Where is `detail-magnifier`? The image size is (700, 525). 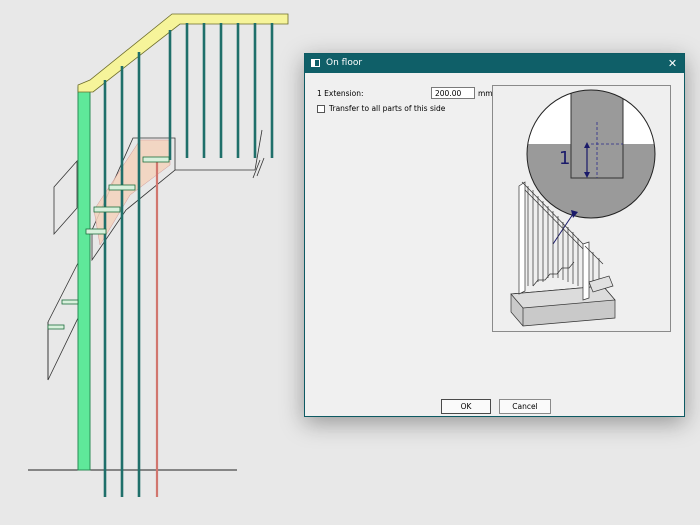
detail-magnifier is located at coordinates (591, 154).